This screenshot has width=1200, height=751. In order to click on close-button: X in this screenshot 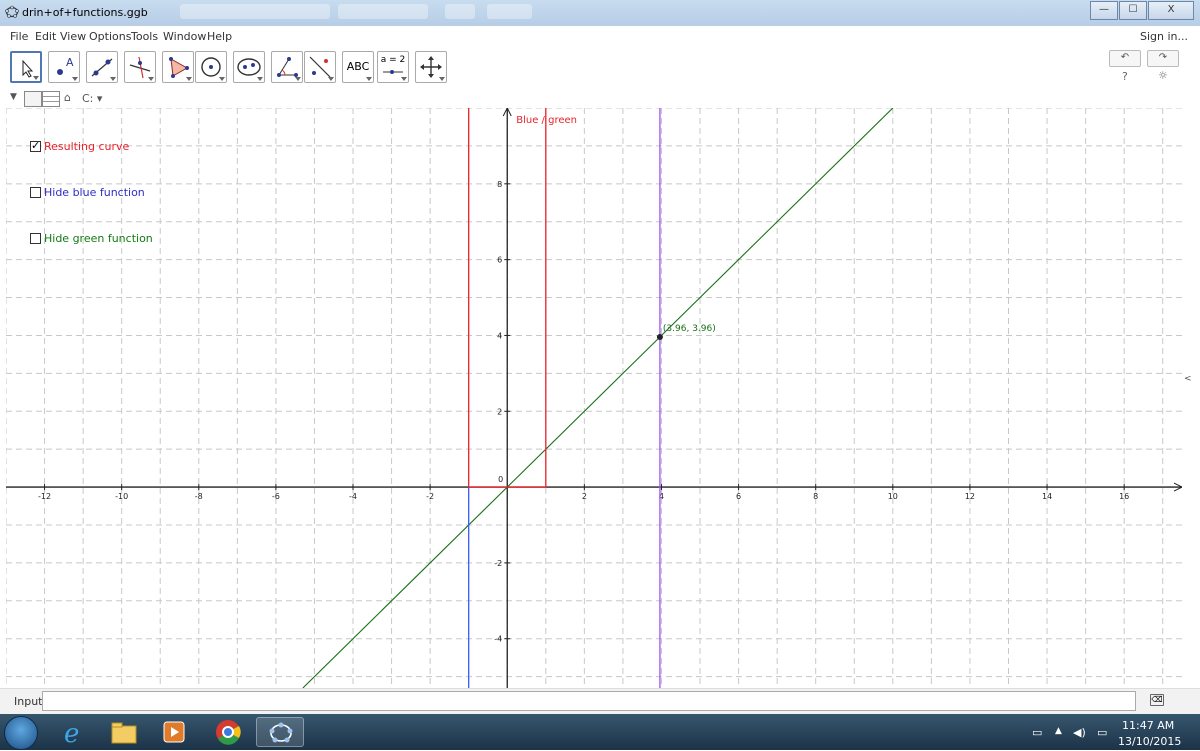, I will do `click(1171, 10)`.